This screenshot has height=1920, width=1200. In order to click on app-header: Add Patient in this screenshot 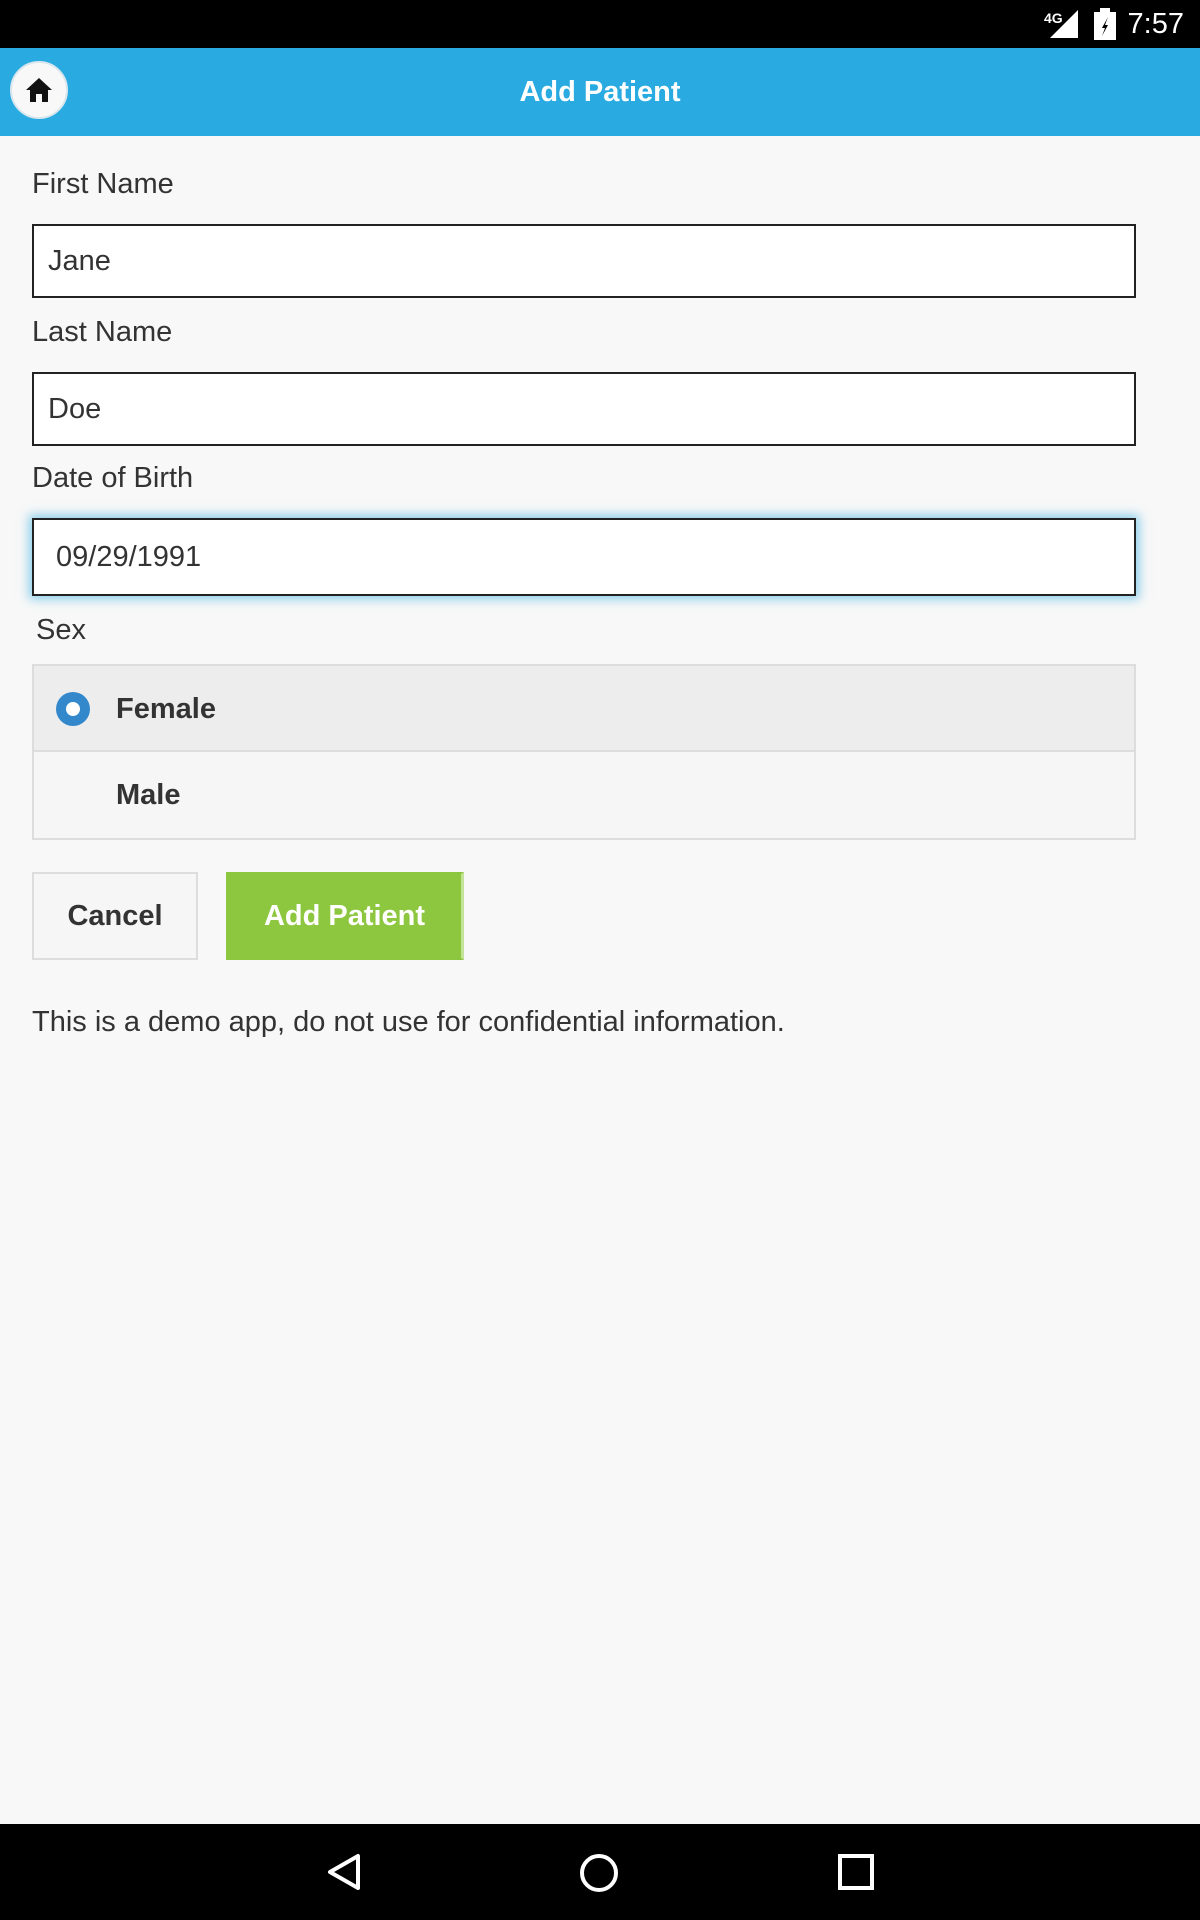, I will do `click(600, 92)`.